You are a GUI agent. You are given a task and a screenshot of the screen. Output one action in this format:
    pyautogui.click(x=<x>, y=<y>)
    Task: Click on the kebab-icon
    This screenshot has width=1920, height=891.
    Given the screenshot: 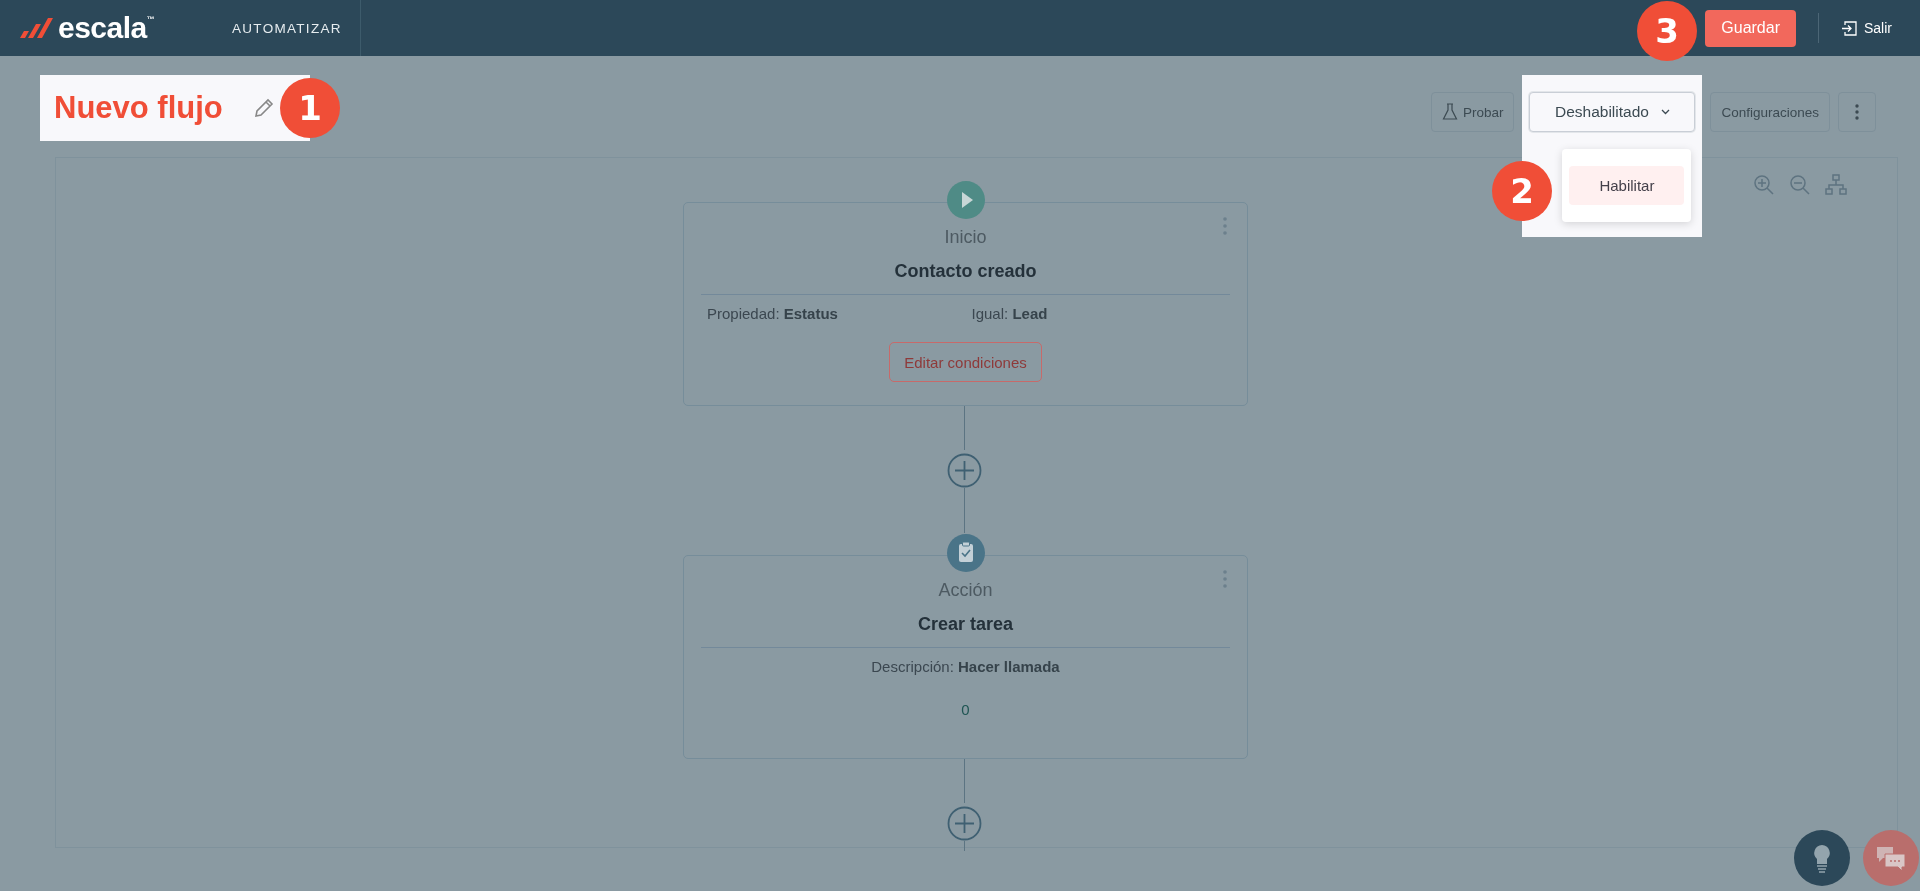 What is the action you would take?
    pyautogui.click(x=1857, y=112)
    